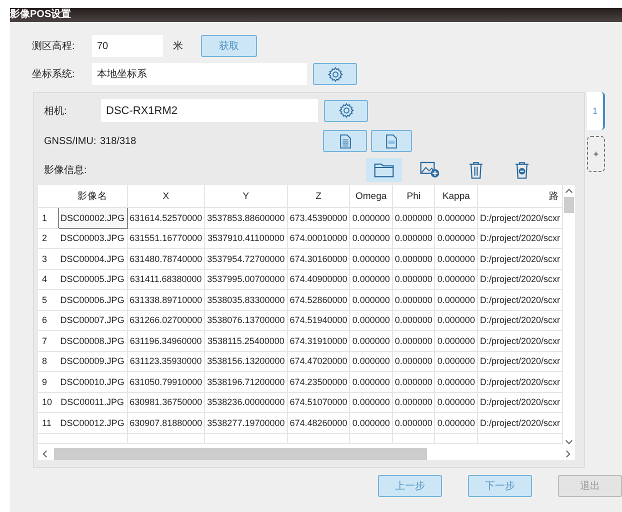 This screenshot has width=622, height=512. Describe the element at coordinates (246, 422) in the screenshot. I see `table-cell: 3538277.19700000` at that location.